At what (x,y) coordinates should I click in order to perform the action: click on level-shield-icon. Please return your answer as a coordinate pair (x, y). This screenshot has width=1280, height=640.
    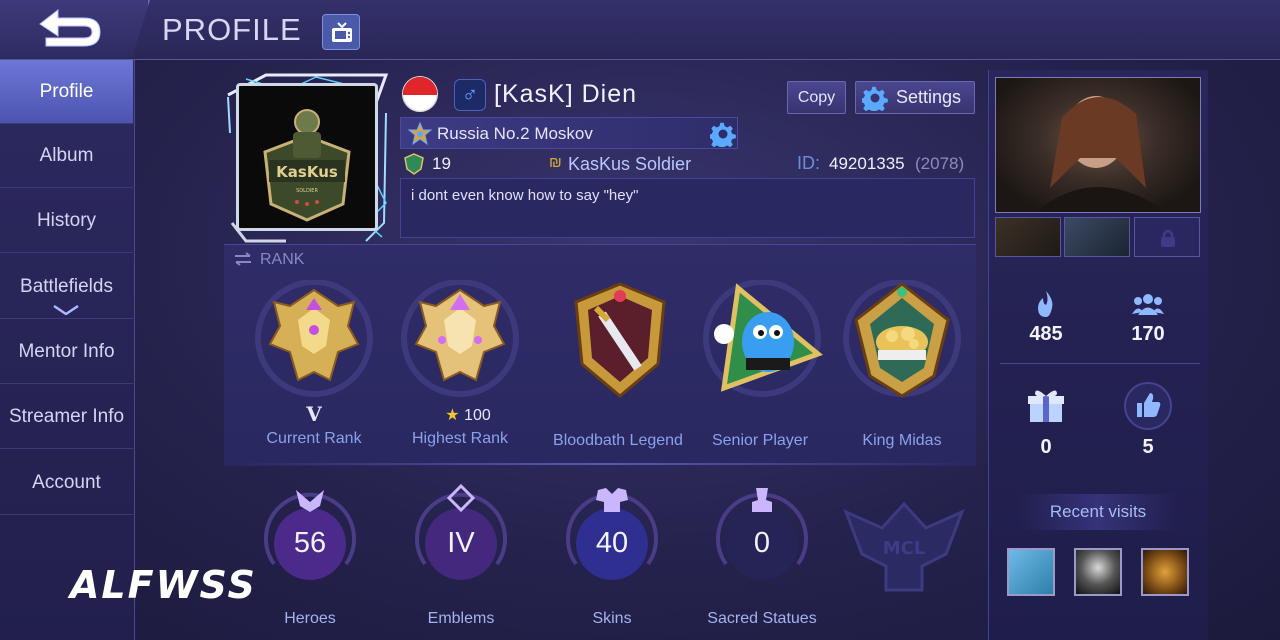
    Looking at the image, I should click on (414, 164).